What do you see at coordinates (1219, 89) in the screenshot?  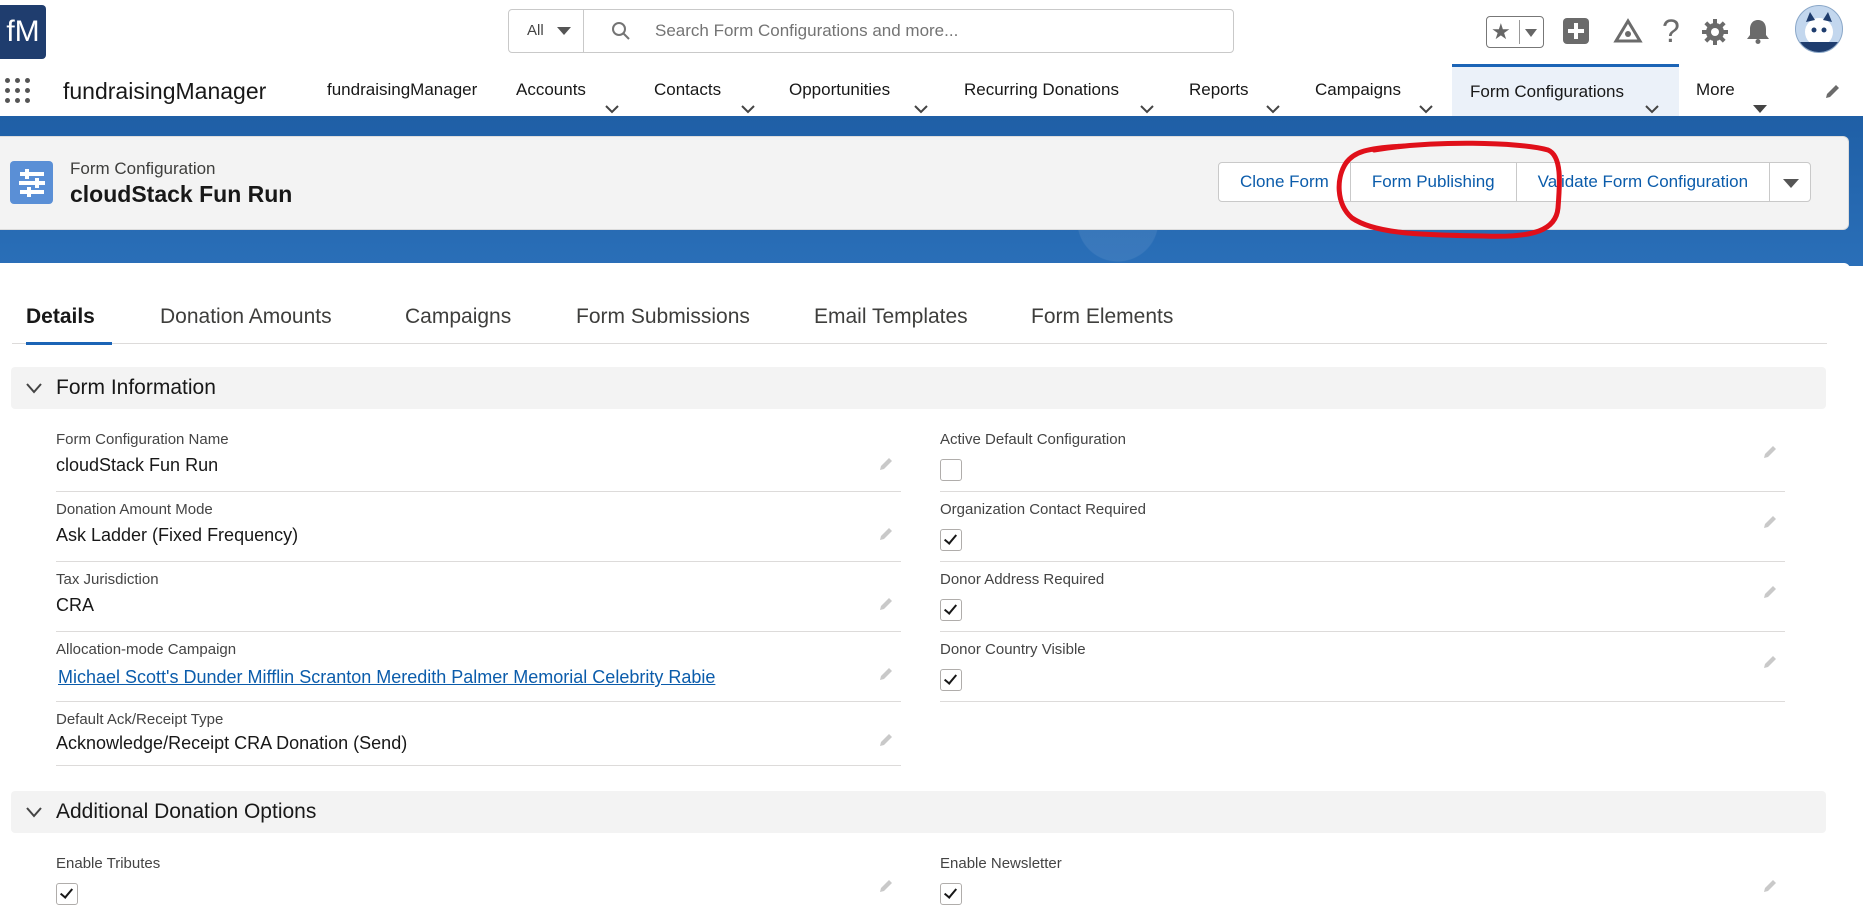 I see `nav-item-label: Reports` at bounding box center [1219, 89].